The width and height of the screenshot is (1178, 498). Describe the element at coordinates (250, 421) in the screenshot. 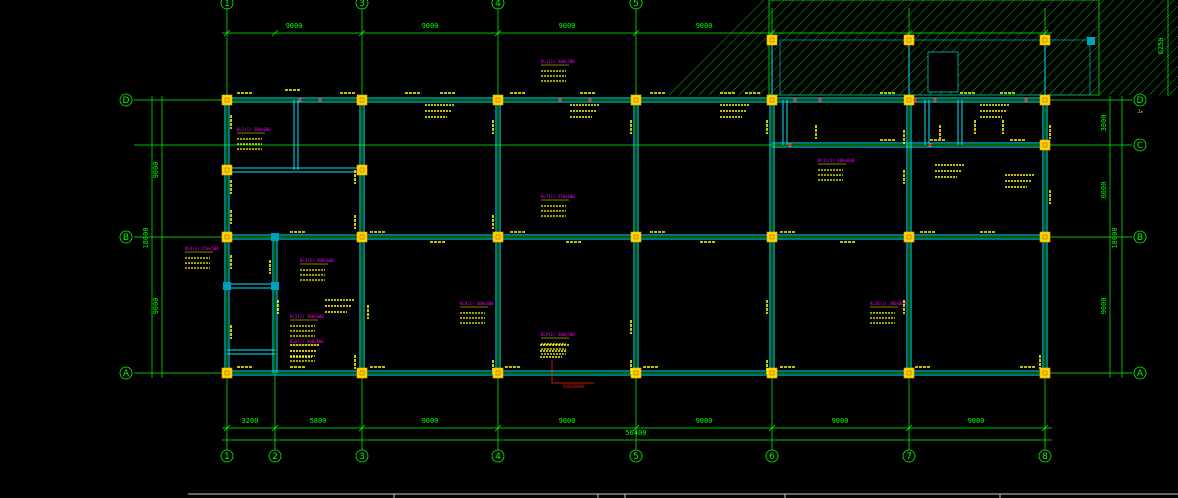

I see `dim-bottom-1: 3200` at that location.